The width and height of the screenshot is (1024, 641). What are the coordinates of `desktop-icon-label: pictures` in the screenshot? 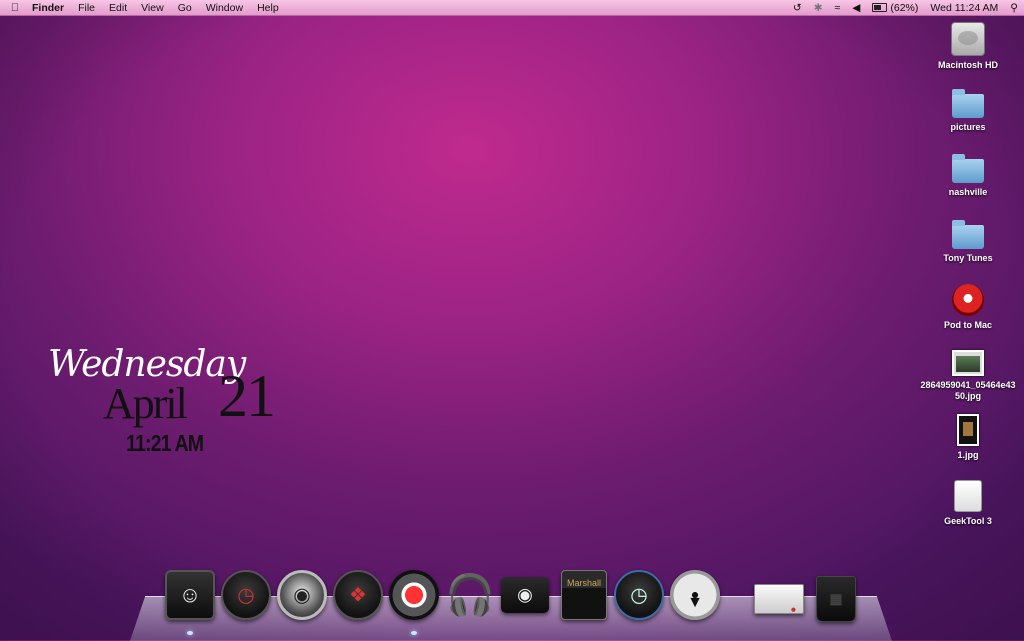 It's located at (968, 127).